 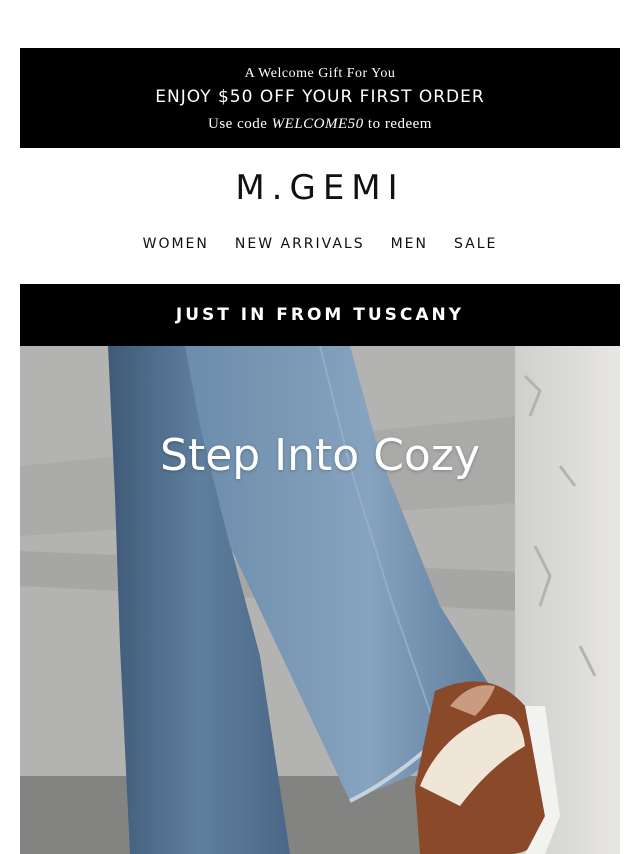 What do you see at coordinates (320, 315) in the screenshot?
I see `collection-banner: JUST IN FROM TUSCANY` at bounding box center [320, 315].